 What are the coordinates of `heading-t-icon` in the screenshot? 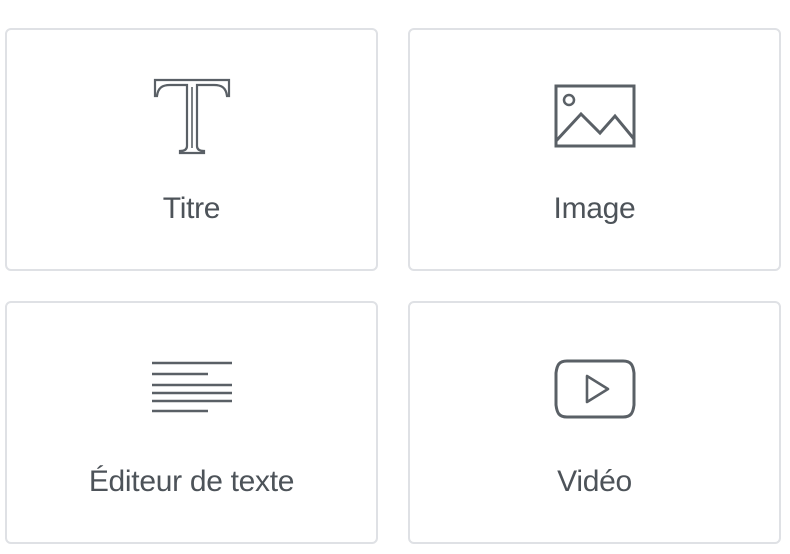 It's located at (191, 116).